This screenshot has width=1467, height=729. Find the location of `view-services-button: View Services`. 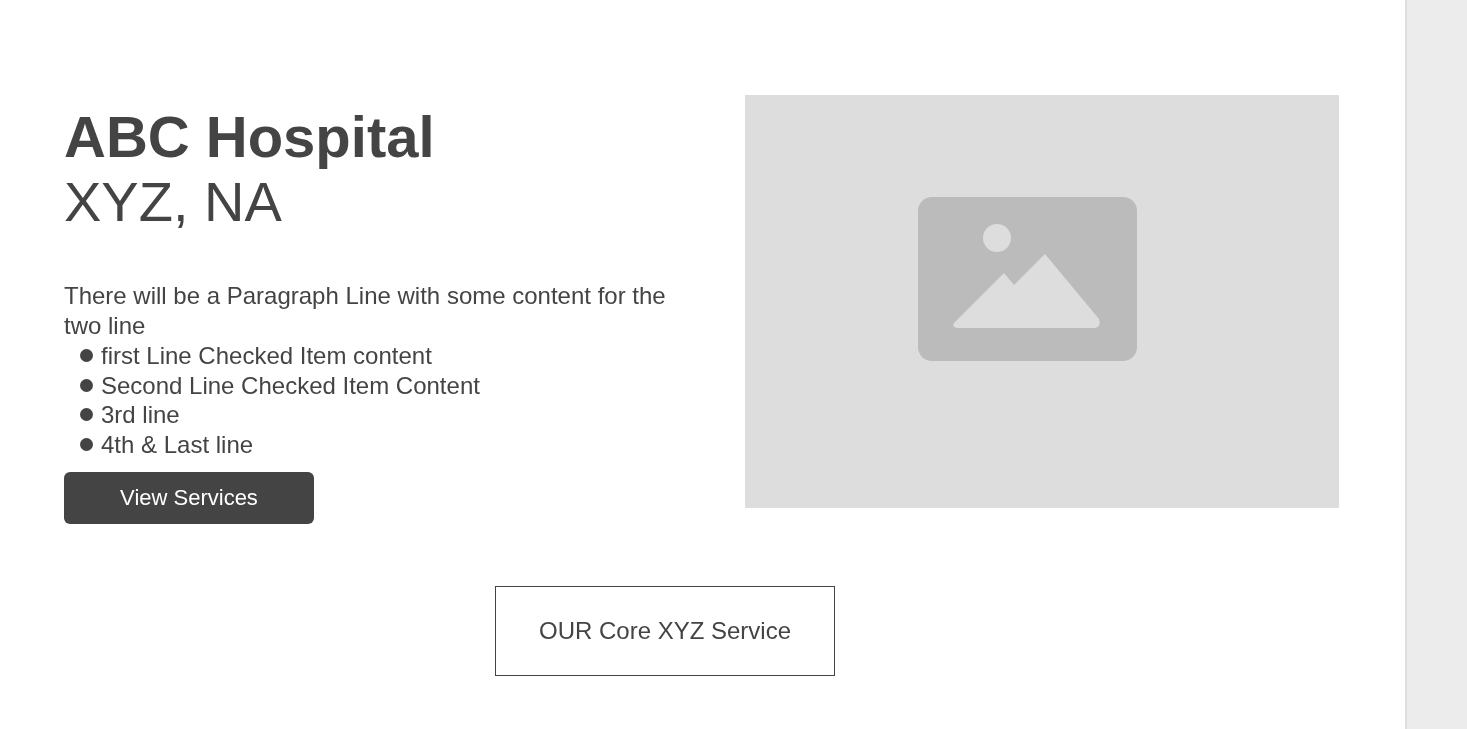

view-services-button: View Services is located at coordinates (189, 498).